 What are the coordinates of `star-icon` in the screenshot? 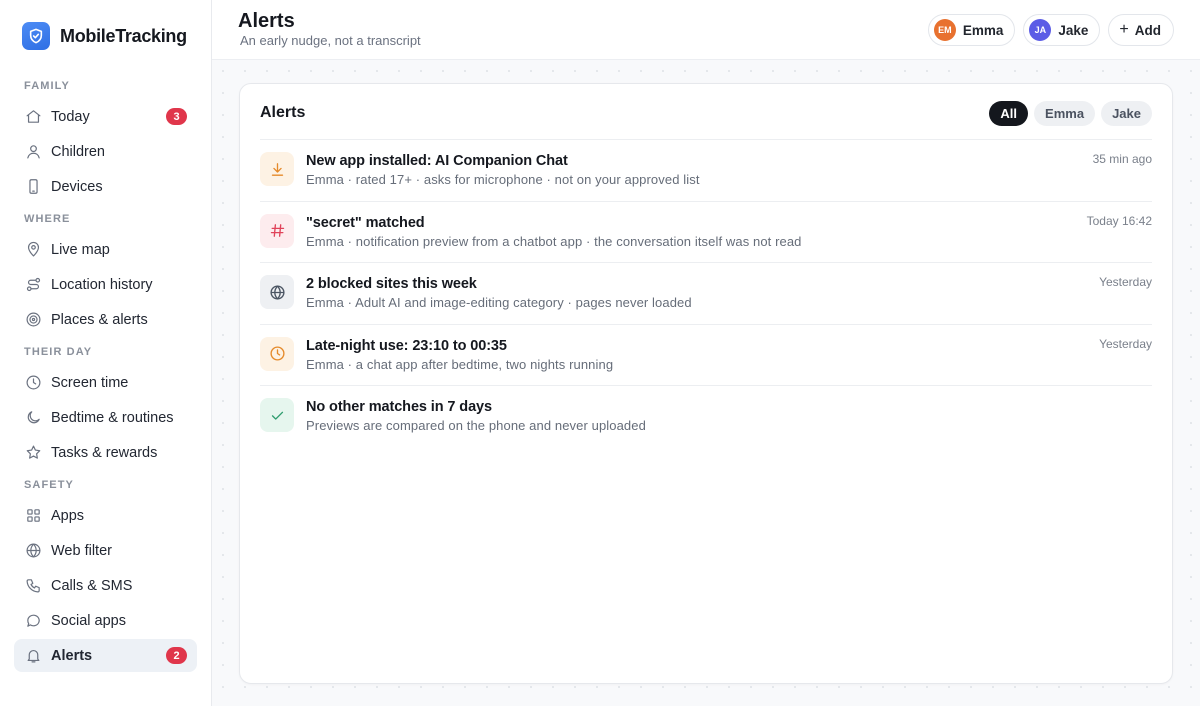 It's located at (33, 453).